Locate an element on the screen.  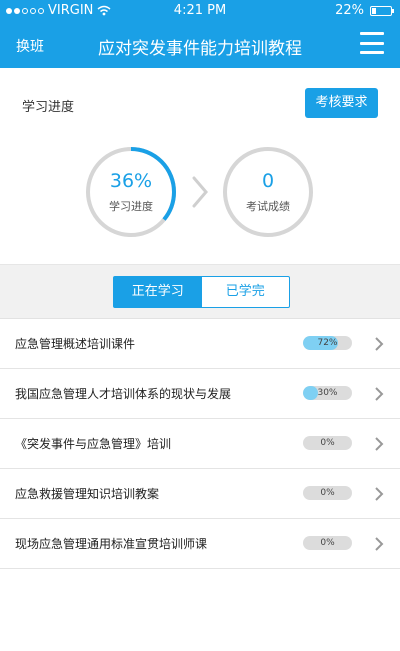
course-title: 现场应急管理通用标准宣贯培训师课 is located at coordinates (111, 544).